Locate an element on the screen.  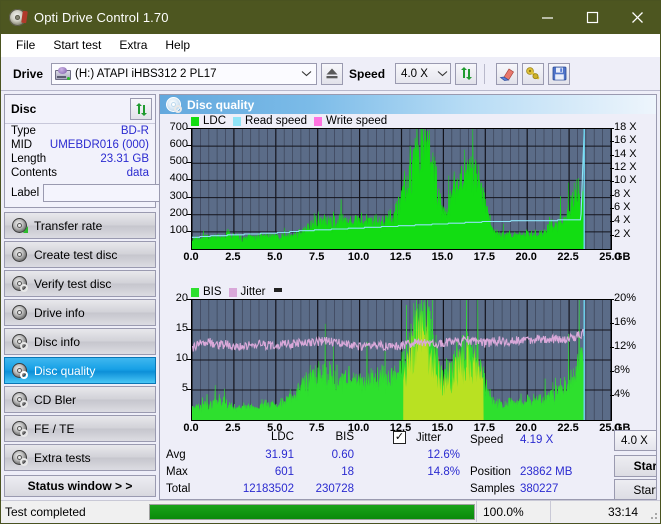
status-bar: Test completed 100.0% 33:14 is located at coordinates (330, 511).